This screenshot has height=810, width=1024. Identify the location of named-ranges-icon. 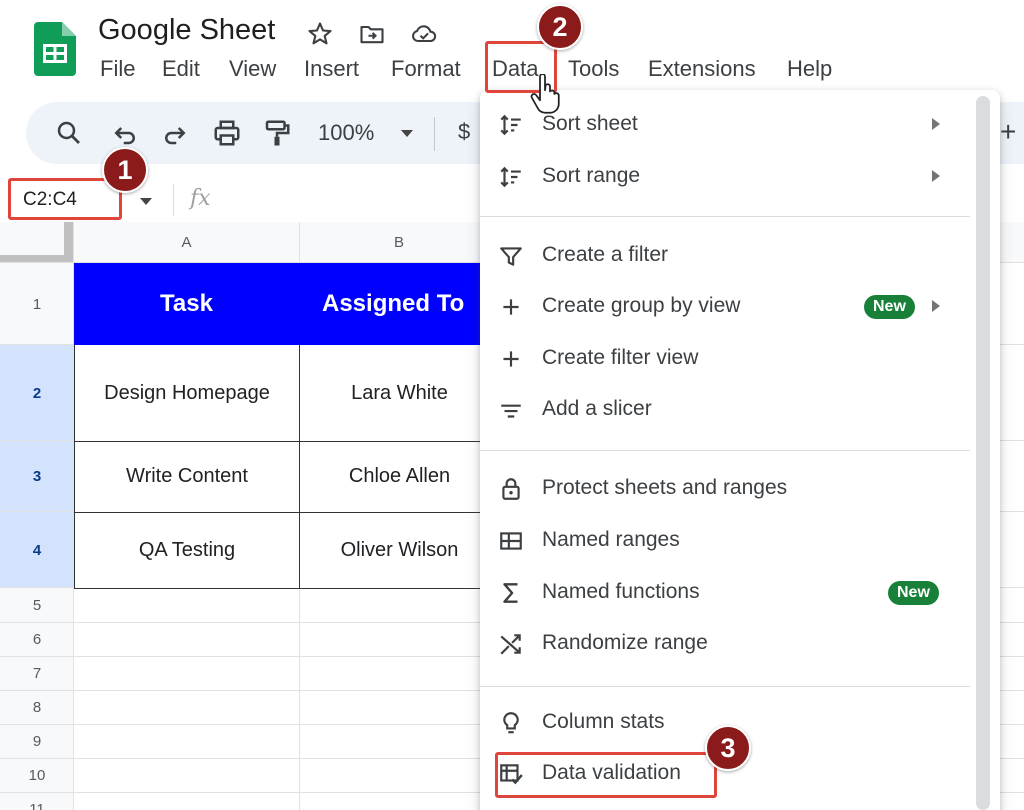
(511, 541).